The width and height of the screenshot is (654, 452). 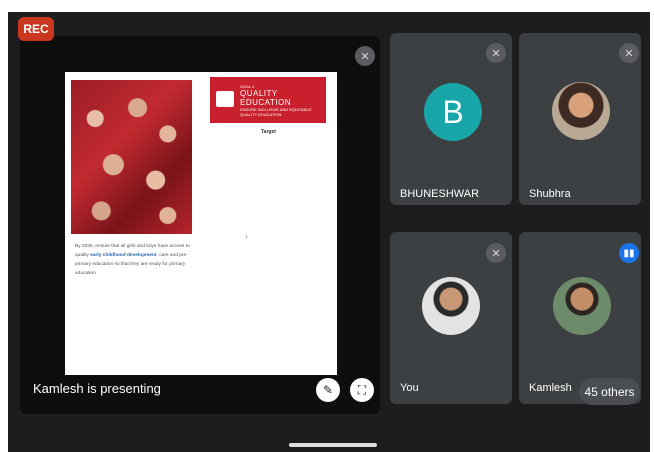 I want to click on participant-name: Shubhra, so click(x=550, y=194).